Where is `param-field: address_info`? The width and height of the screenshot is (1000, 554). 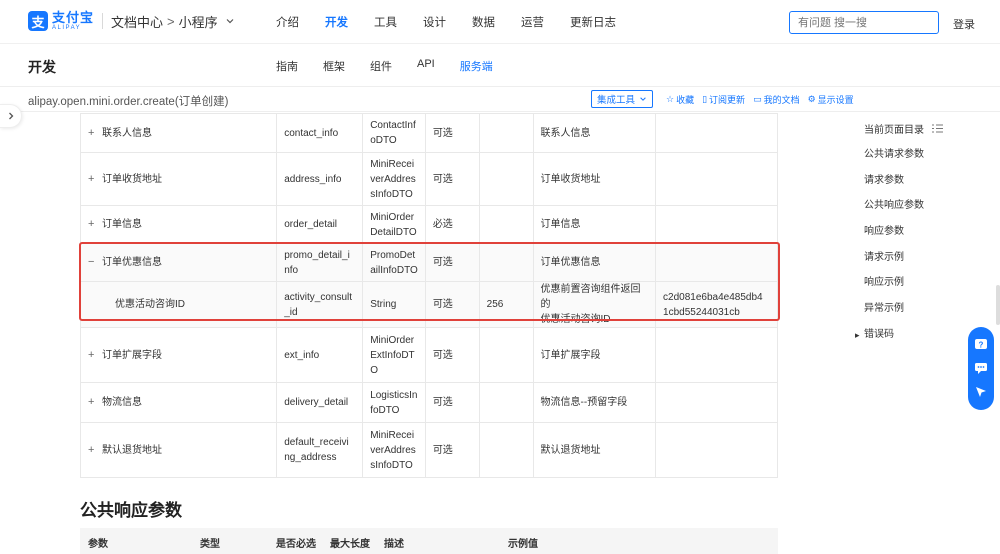 param-field: address_info is located at coordinates (313, 179).